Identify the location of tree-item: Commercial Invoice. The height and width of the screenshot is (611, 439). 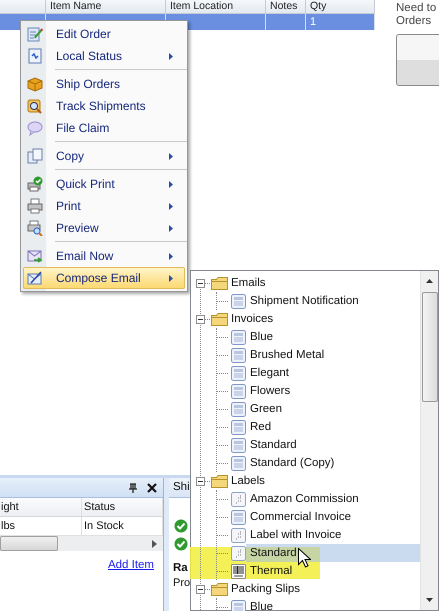
(333, 517).